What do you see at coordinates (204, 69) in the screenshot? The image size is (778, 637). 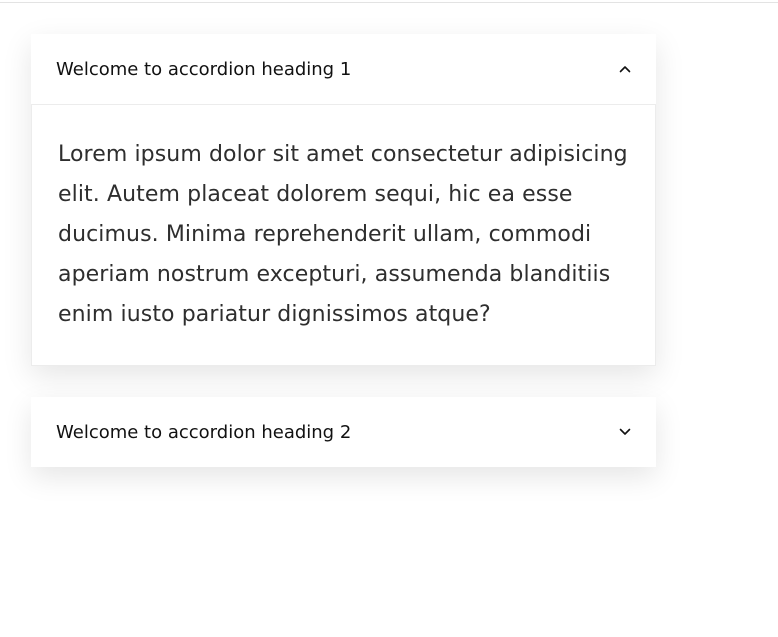 I see `accordion-heading-1: Welcome to accordion heading 1` at bounding box center [204, 69].